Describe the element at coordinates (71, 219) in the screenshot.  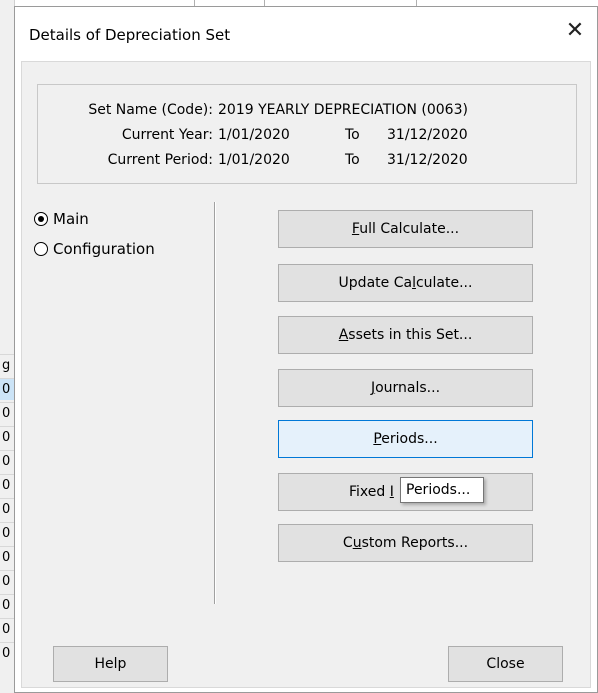
I see `radio-main-label: Main` at that location.